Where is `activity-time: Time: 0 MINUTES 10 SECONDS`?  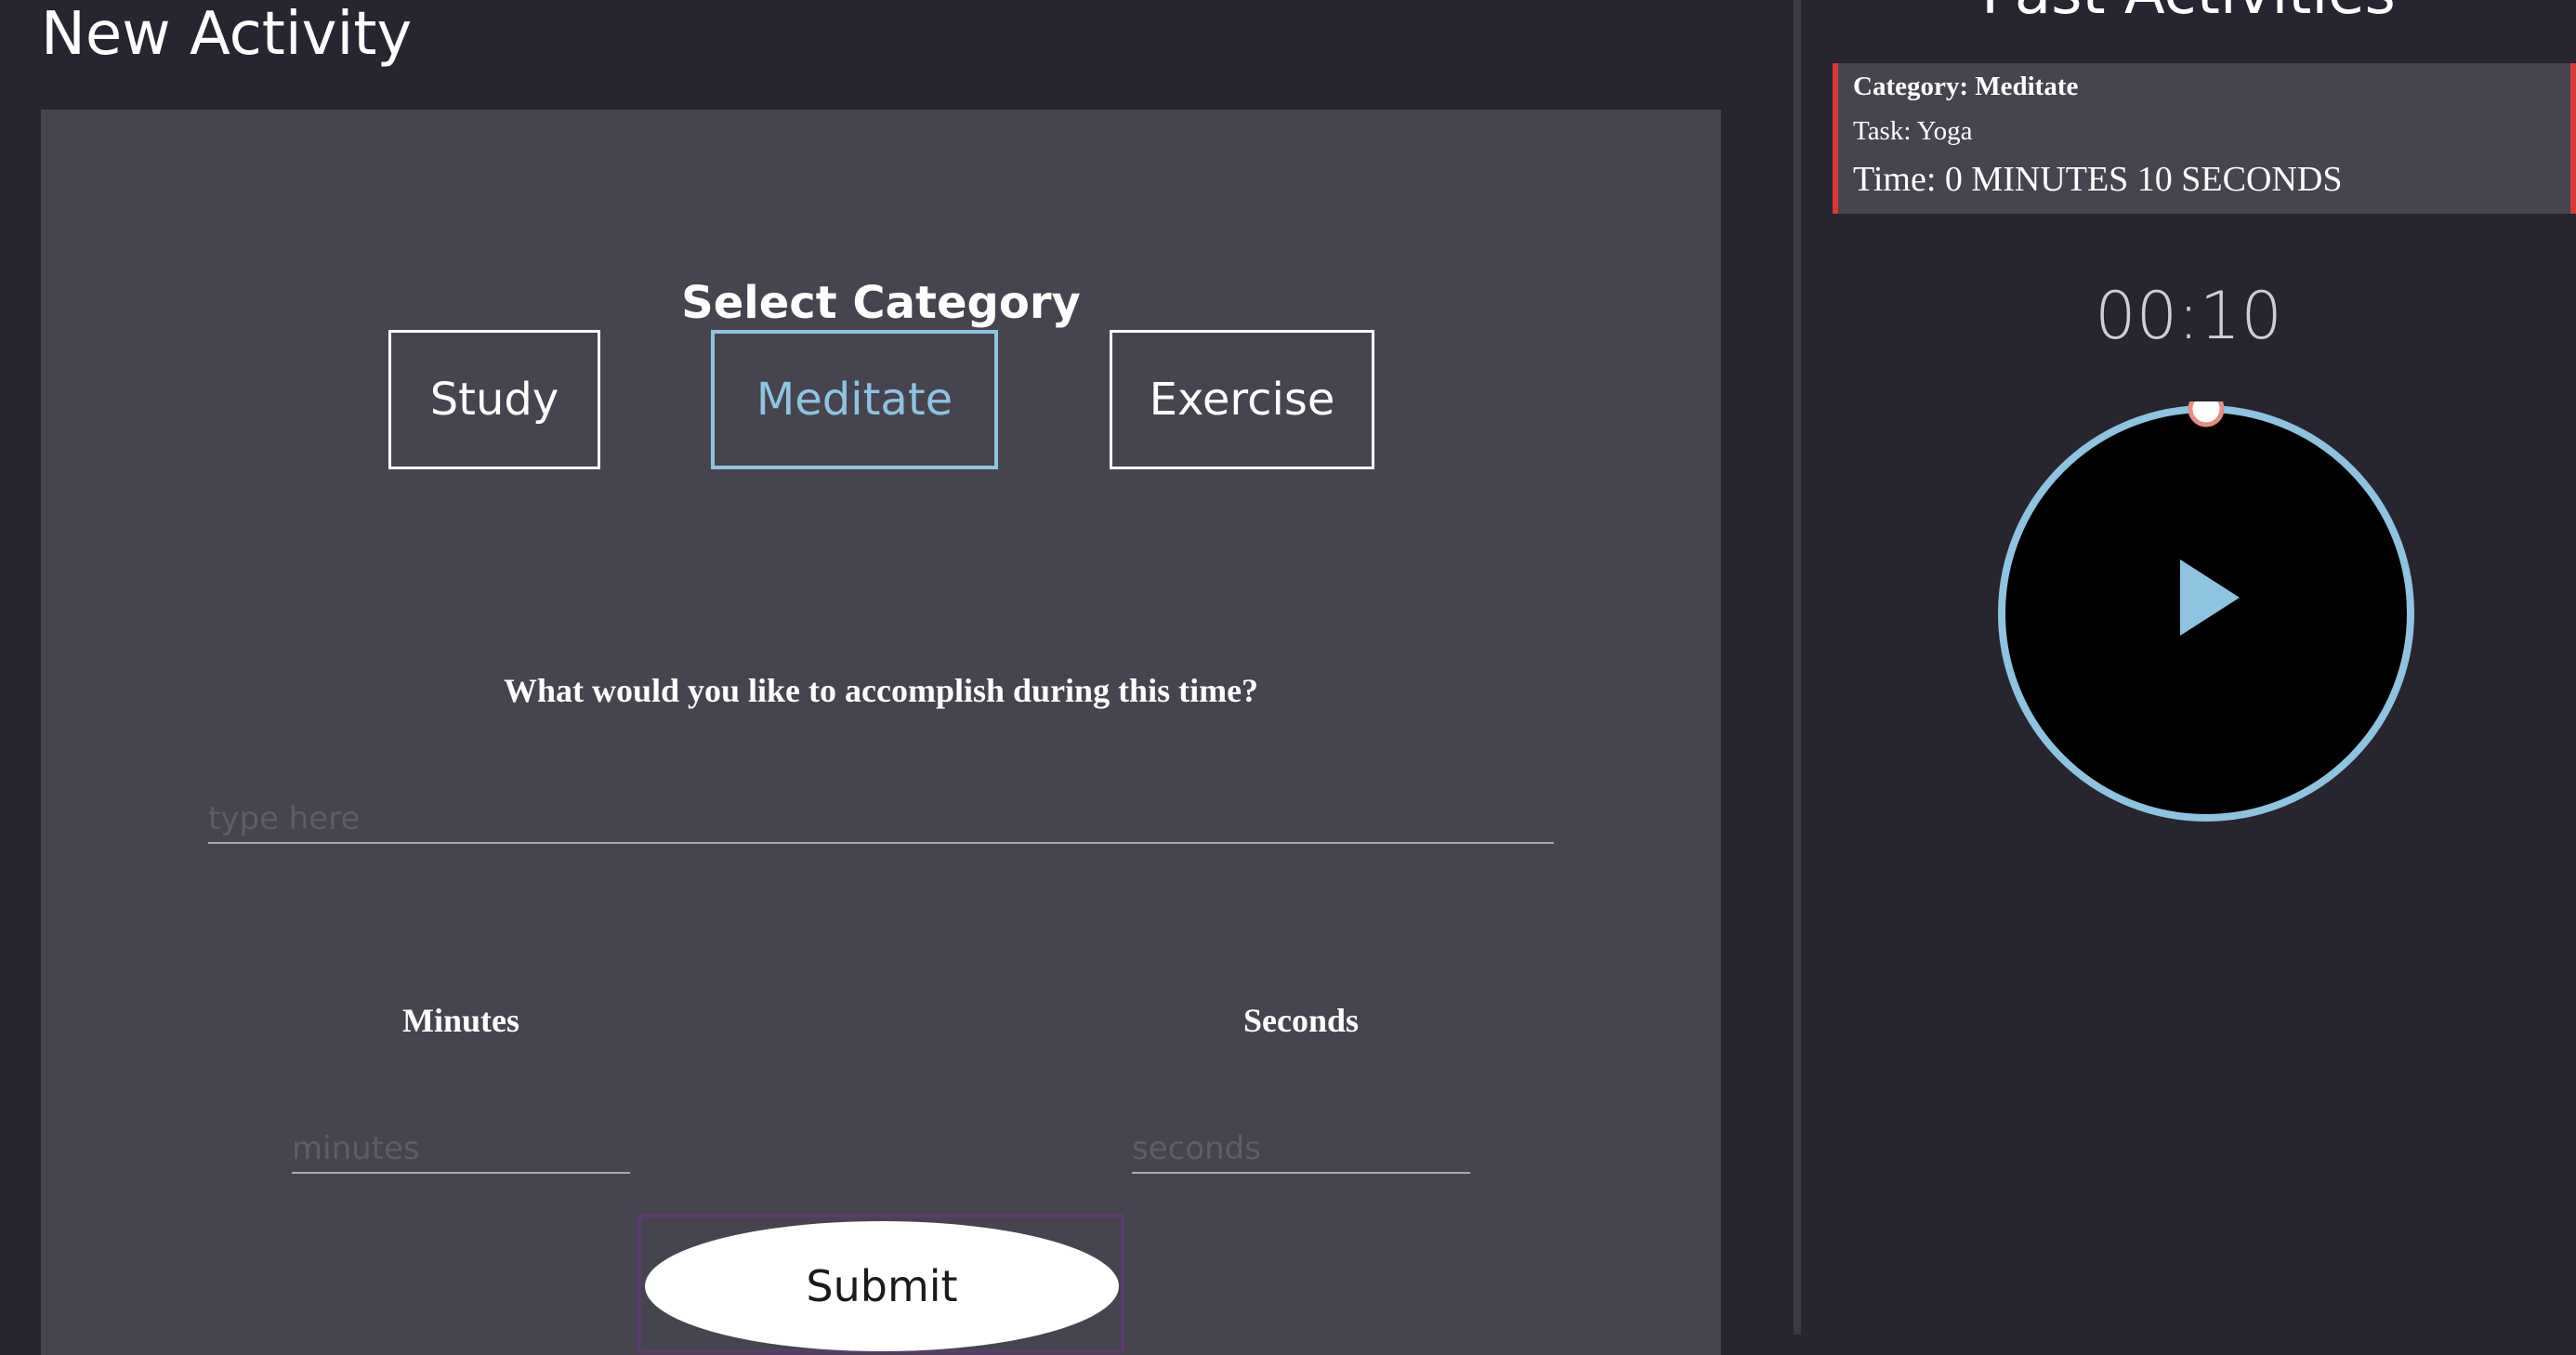
activity-time: Time: 0 MINUTES 10 SECONDS is located at coordinates (2098, 179).